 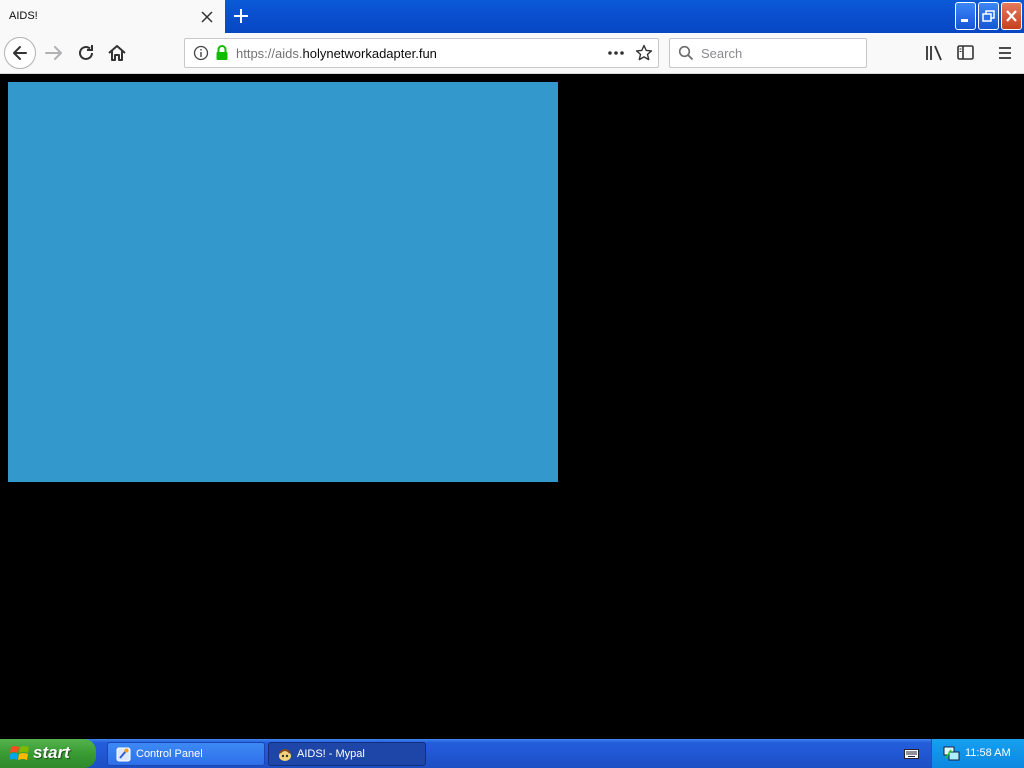 I want to click on url-prefix: https://aids., so click(x=269, y=53).